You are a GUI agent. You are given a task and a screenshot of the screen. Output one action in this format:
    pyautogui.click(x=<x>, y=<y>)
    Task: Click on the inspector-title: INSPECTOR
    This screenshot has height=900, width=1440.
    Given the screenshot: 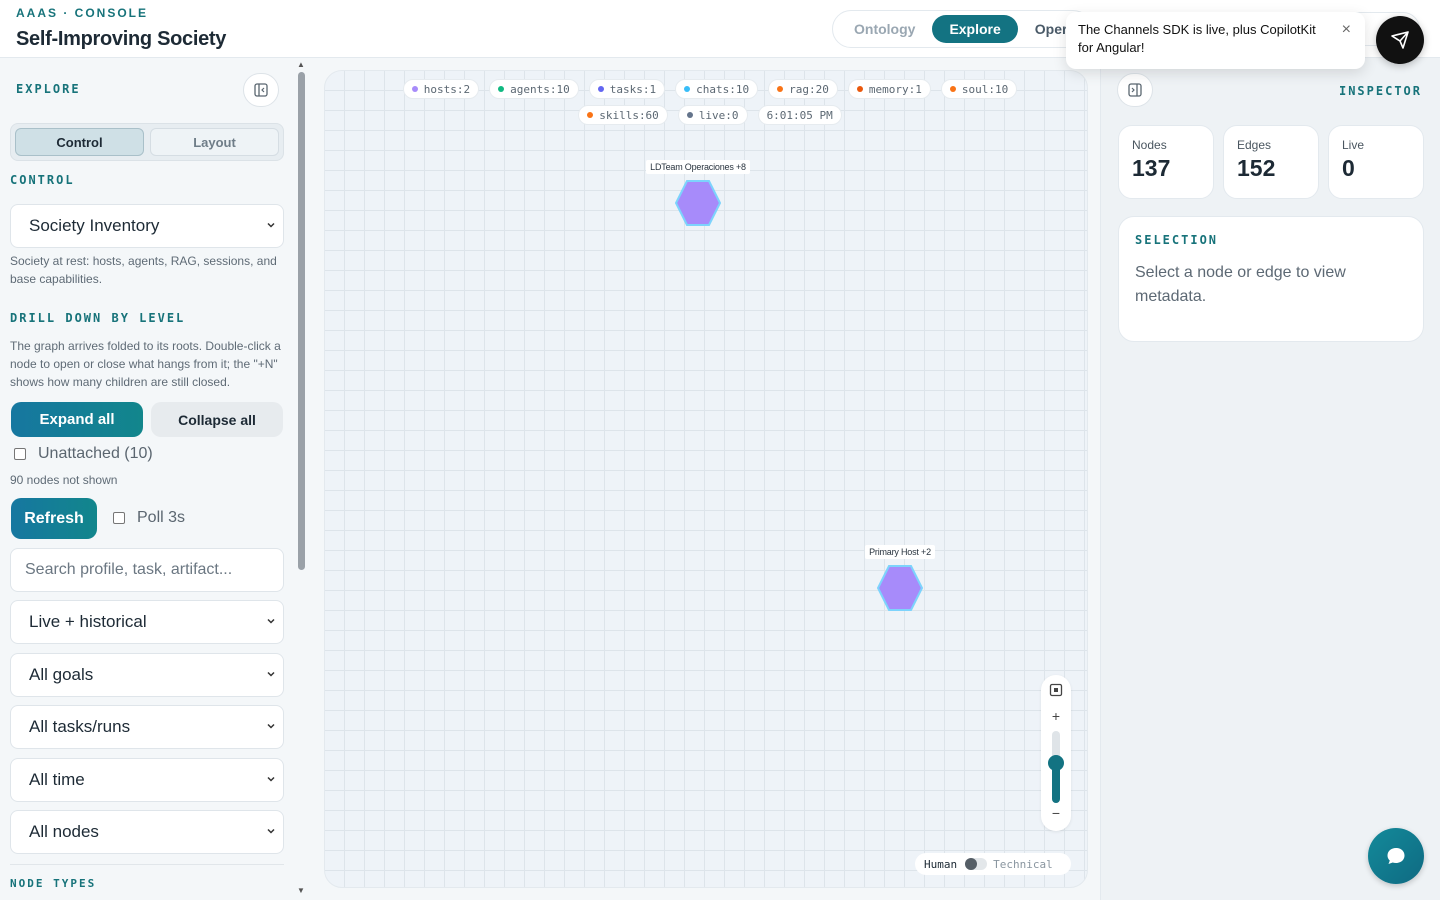 What is the action you would take?
    pyautogui.click(x=1380, y=91)
    